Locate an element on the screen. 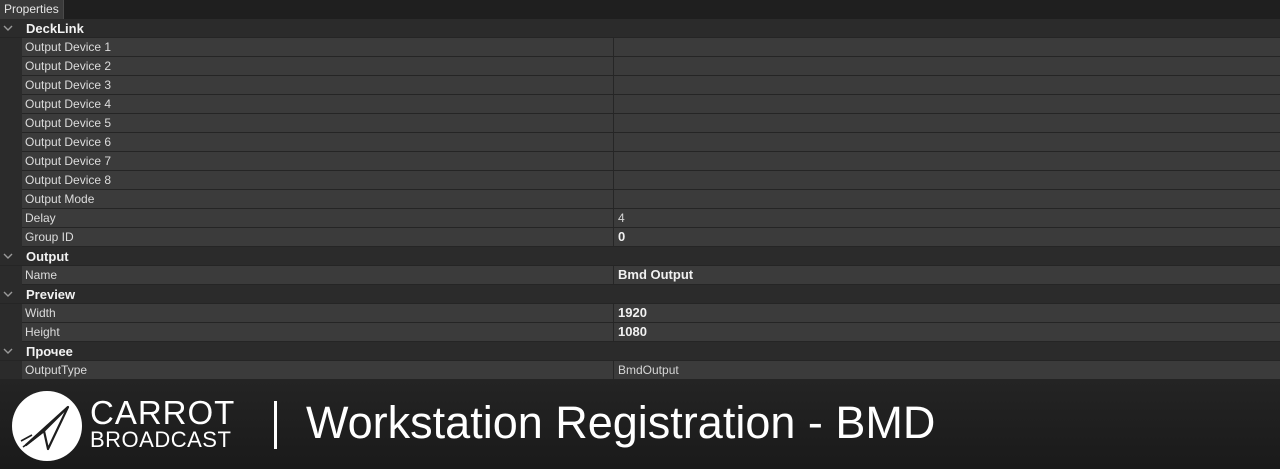  property-row: Output Device 8 is located at coordinates (640, 180).